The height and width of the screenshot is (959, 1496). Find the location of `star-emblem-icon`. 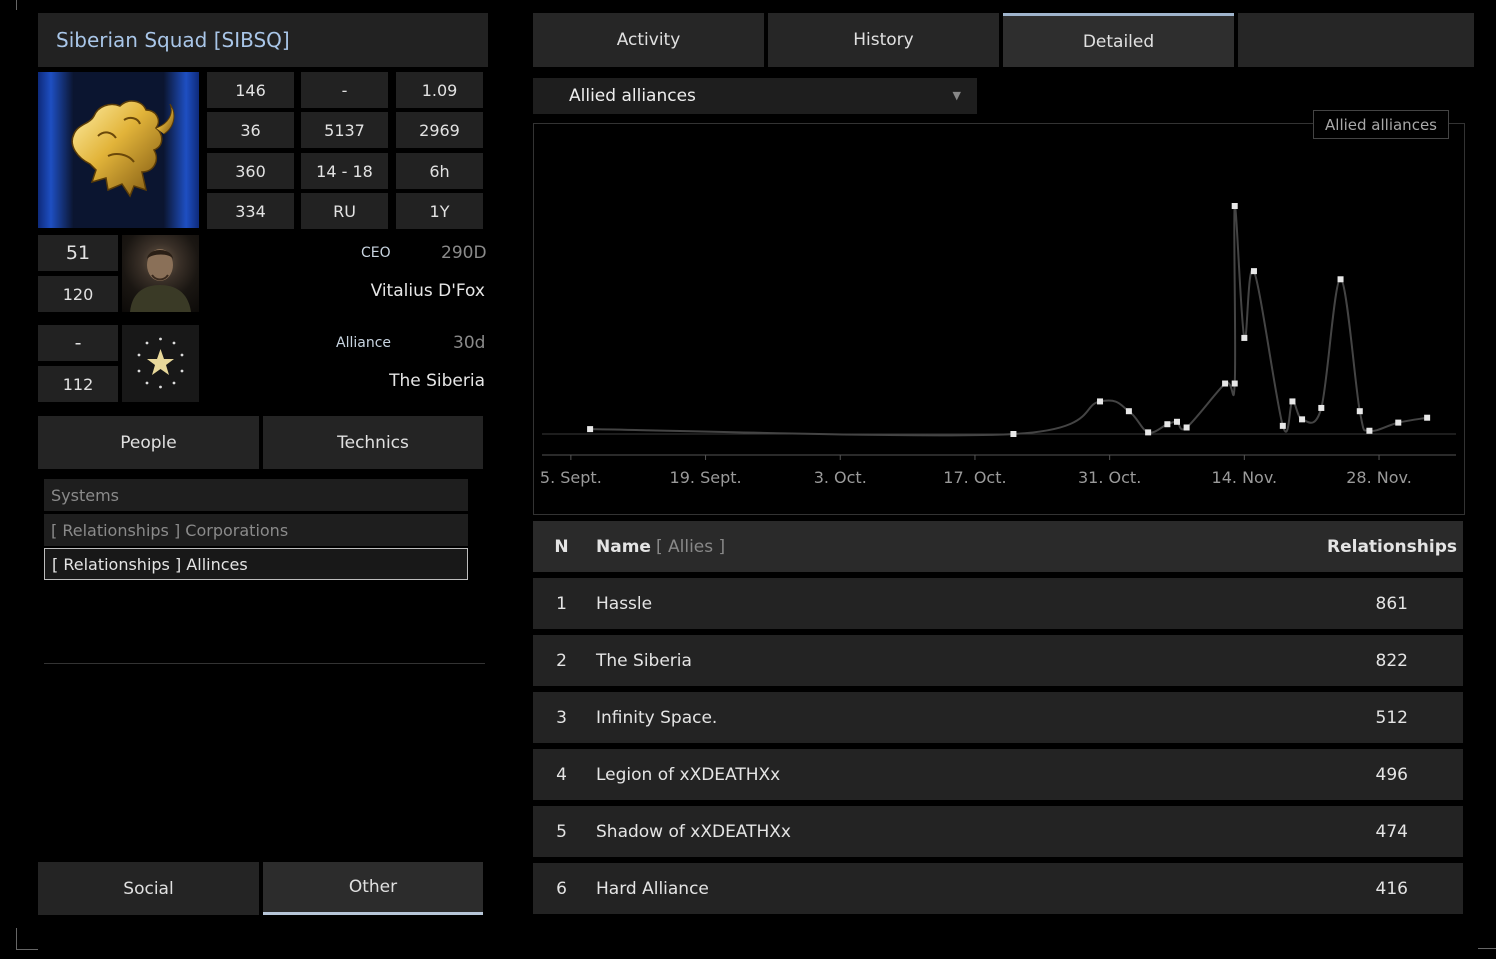

star-emblem-icon is located at coordinates (160, 363).